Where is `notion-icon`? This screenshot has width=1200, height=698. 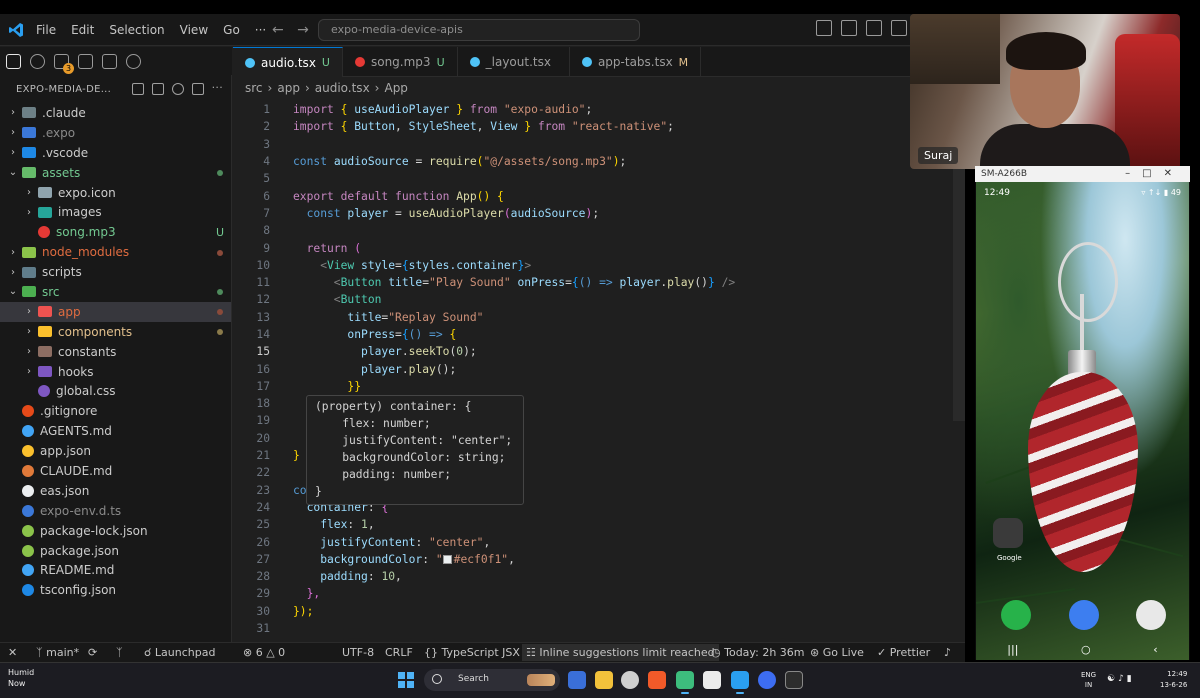
notion-icon is located at coordinates (712, 680).